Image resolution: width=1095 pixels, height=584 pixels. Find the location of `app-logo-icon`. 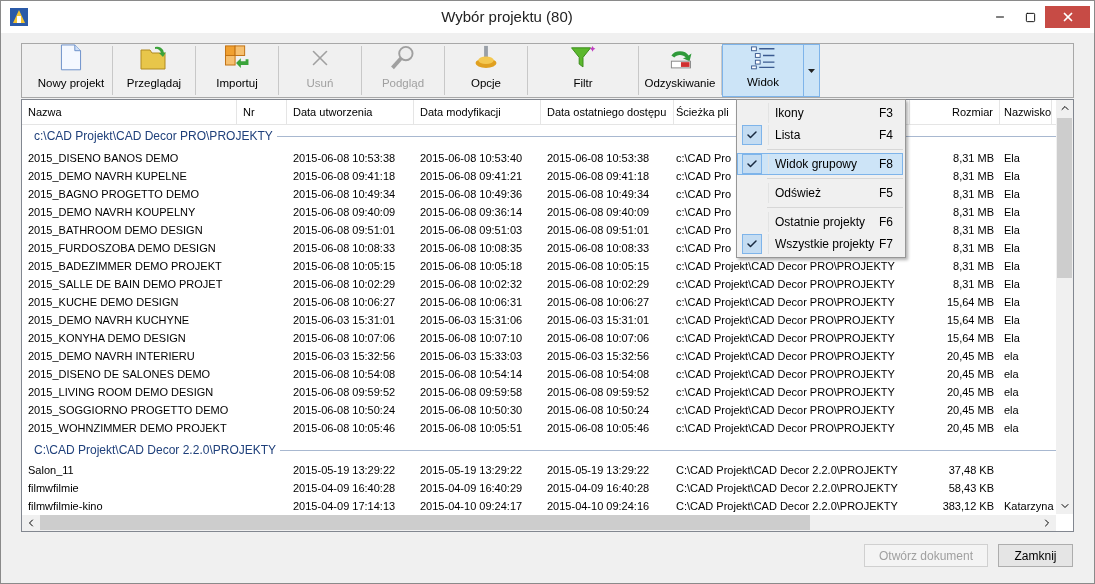

app-logo-icon is located at coordinates (19, 17).